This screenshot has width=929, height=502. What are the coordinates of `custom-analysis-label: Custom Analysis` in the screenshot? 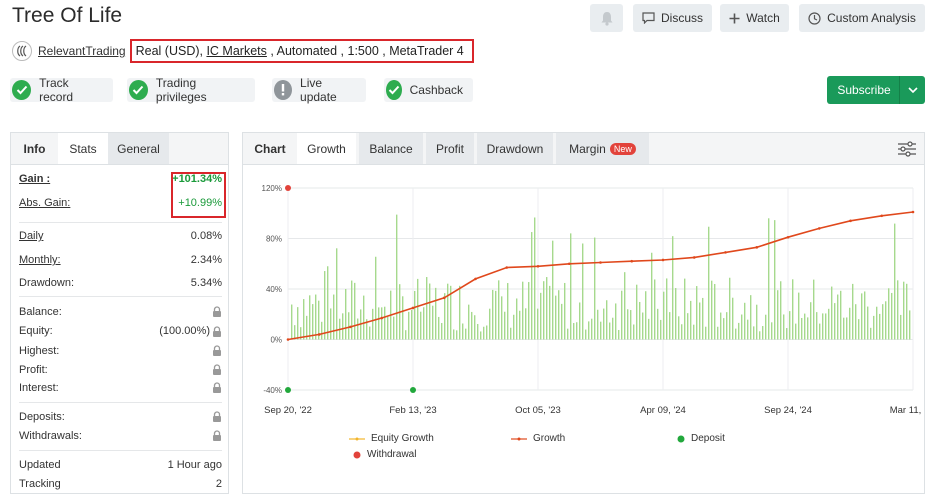 It's located at (871, 18).